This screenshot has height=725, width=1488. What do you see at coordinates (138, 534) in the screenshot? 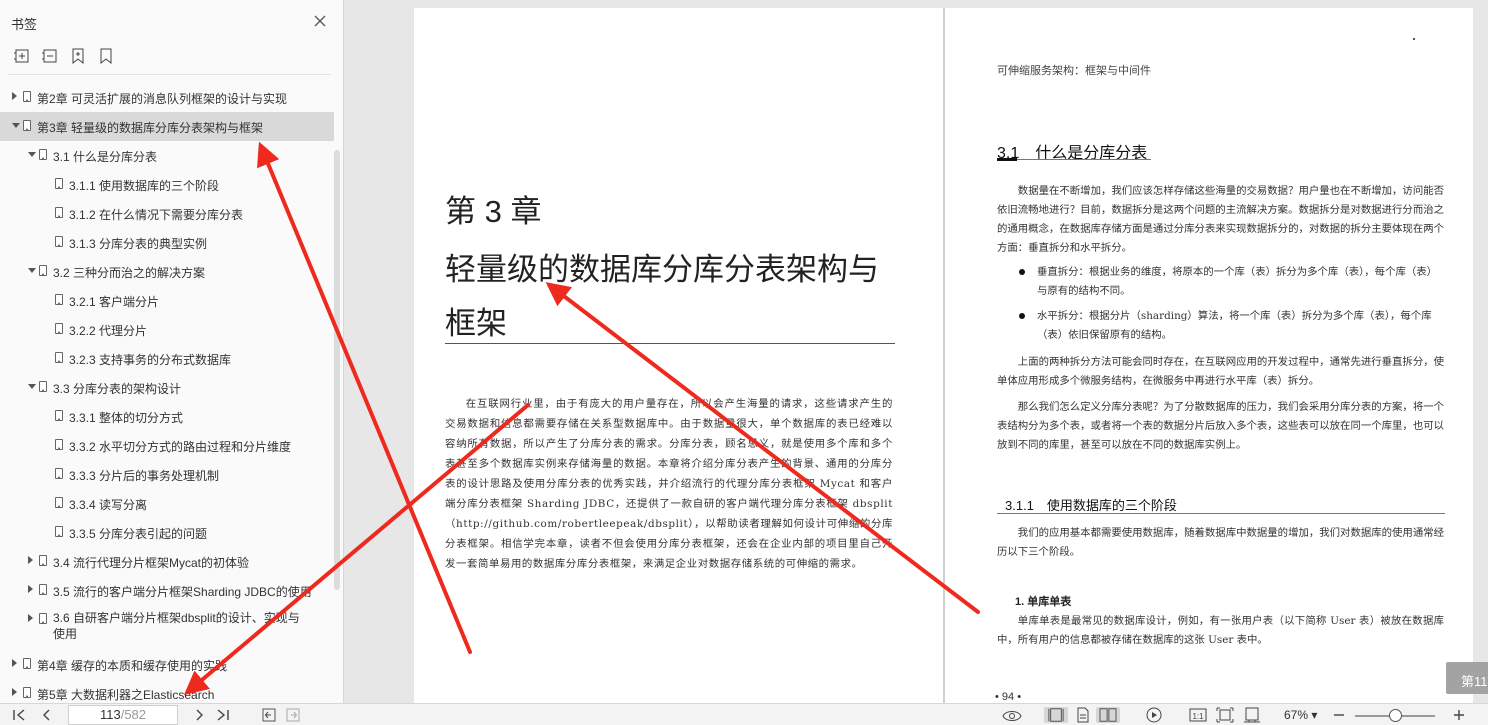
I see `bookmark-label: 3.3.5 分库分表引起的问题` at bounding box center [138, 534].